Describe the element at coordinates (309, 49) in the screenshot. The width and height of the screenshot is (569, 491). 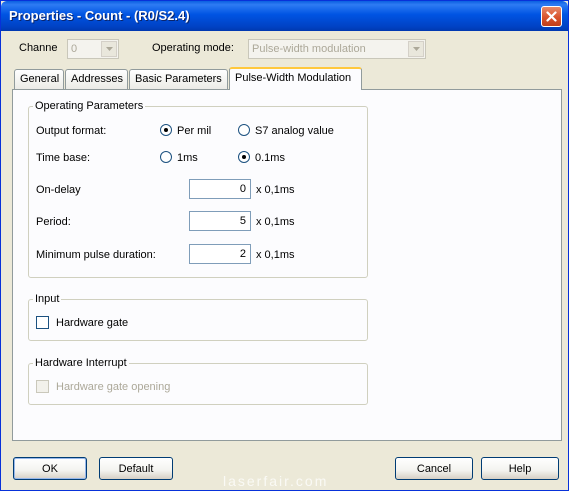
I see `operating-mode-value: Pulse-width modulation` at that location.